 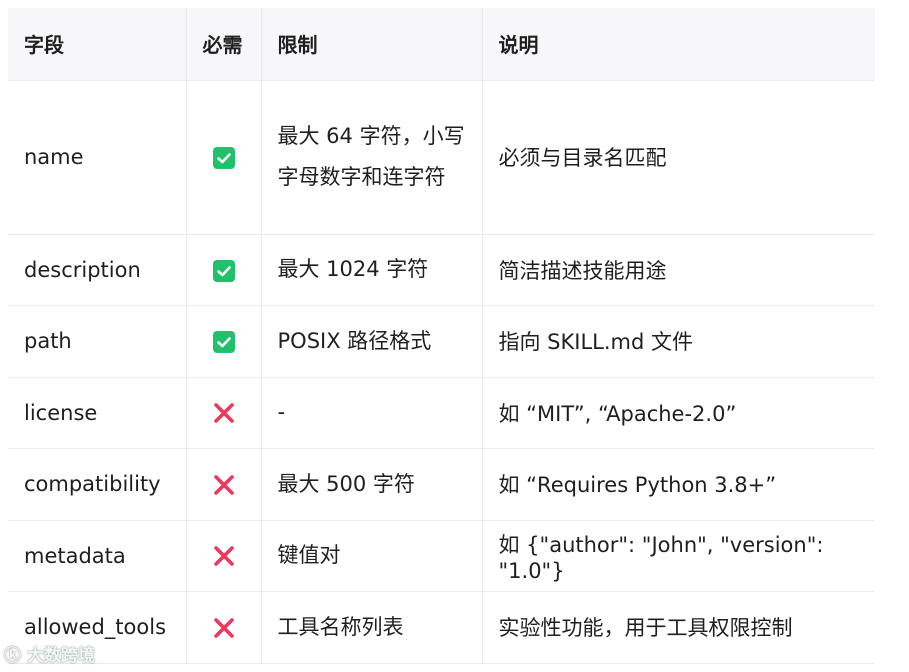 What do you see at coordinates (372, 44) in the screenshot?
I see `header-limit: 限制` at bounding box center [372, 44].